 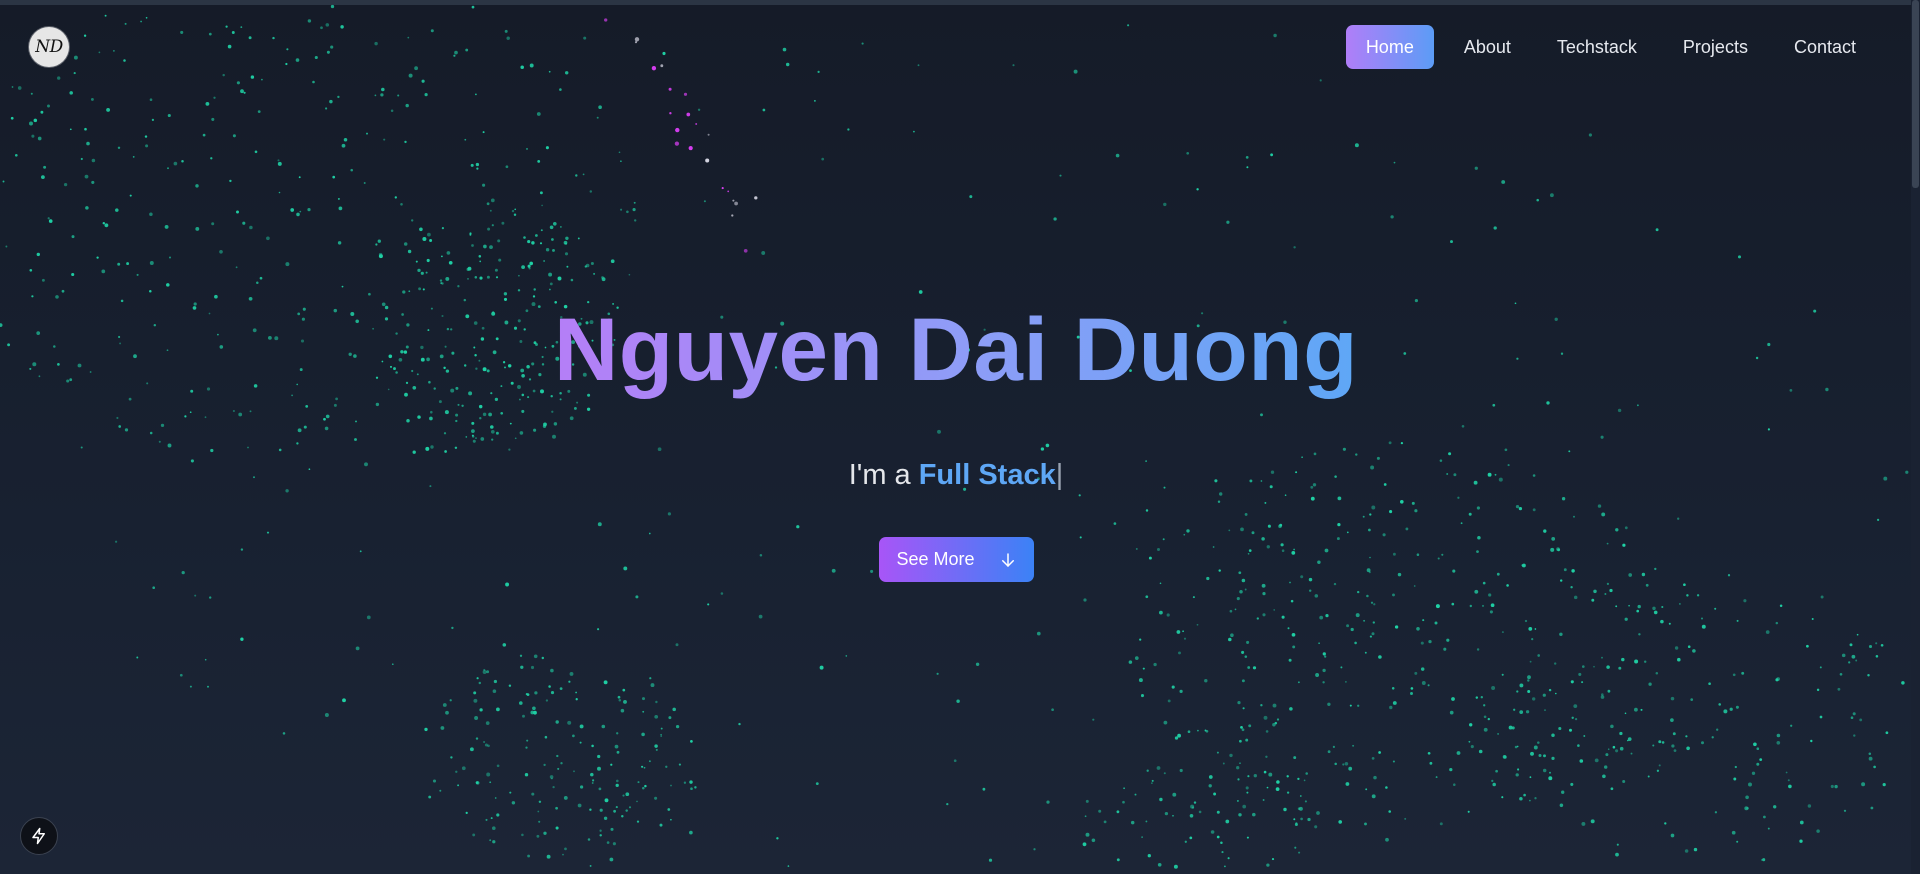 I want to click on devtools-button, so click(x=39, y=836).